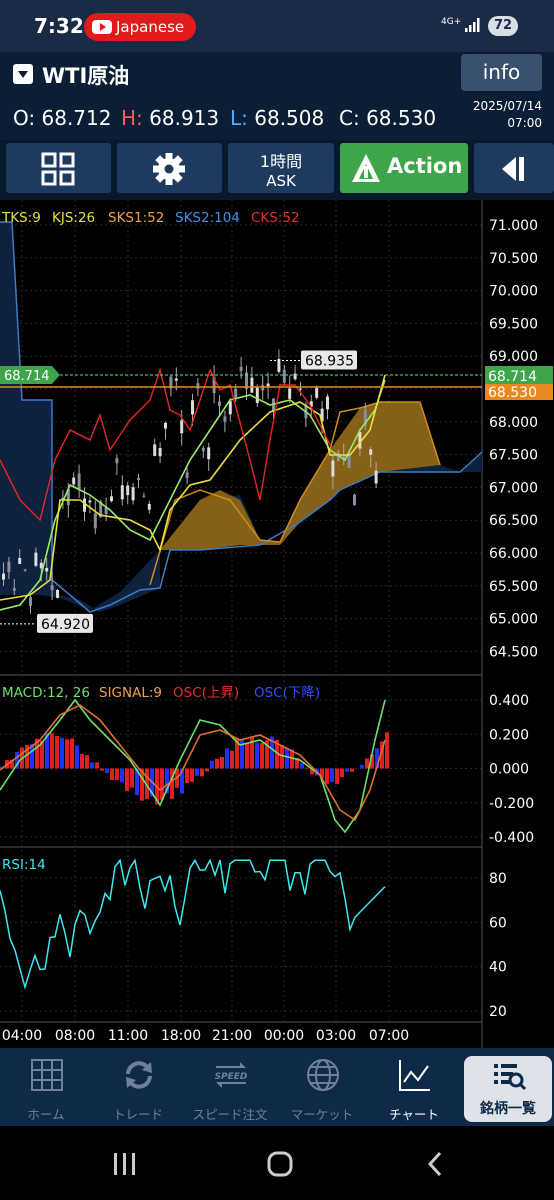 The height and width of the screenshot is (1200, 554). I want to click on legend-osc-down: OSC(下降), so click(287, 693).